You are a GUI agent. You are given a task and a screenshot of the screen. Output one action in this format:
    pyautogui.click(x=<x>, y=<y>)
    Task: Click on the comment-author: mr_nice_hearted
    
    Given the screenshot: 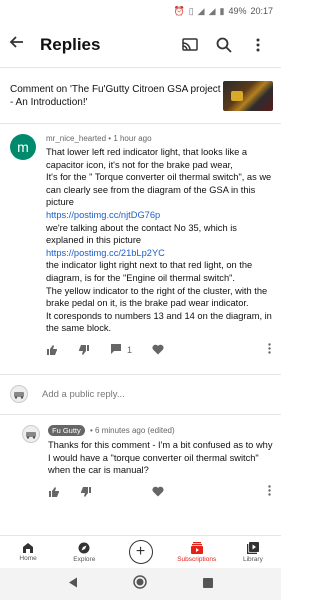 What is the action you would take?
    pyautogui.click(x=76, y=138)
    